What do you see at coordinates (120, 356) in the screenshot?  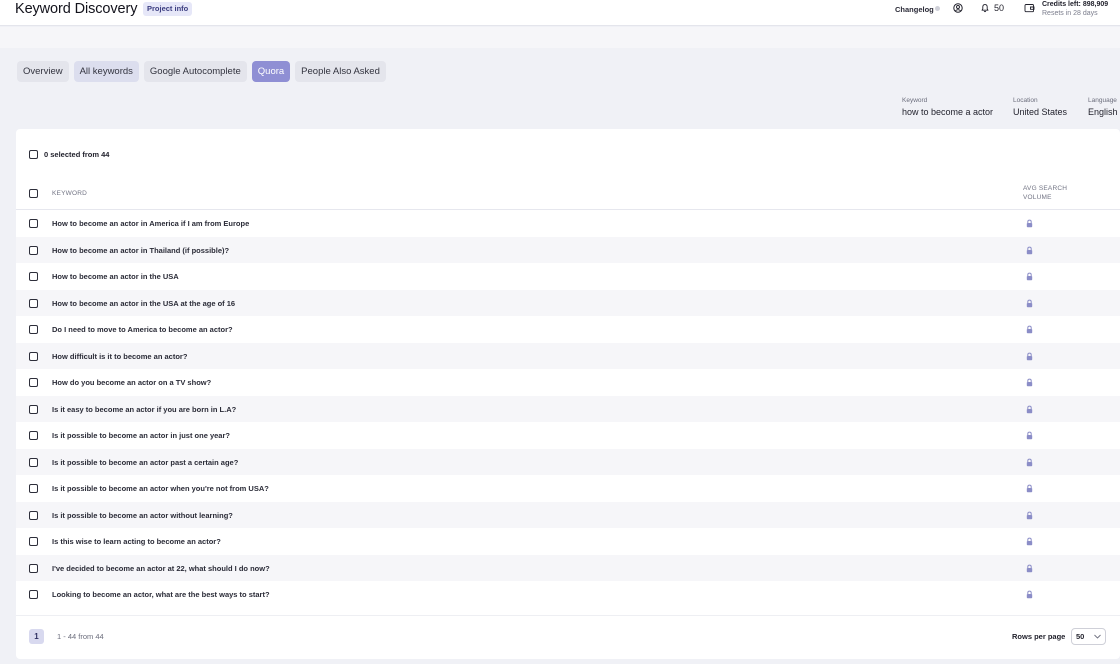 I see `row-keyword: How difficult is it to become an actor?` at bounding box center [120, 356].